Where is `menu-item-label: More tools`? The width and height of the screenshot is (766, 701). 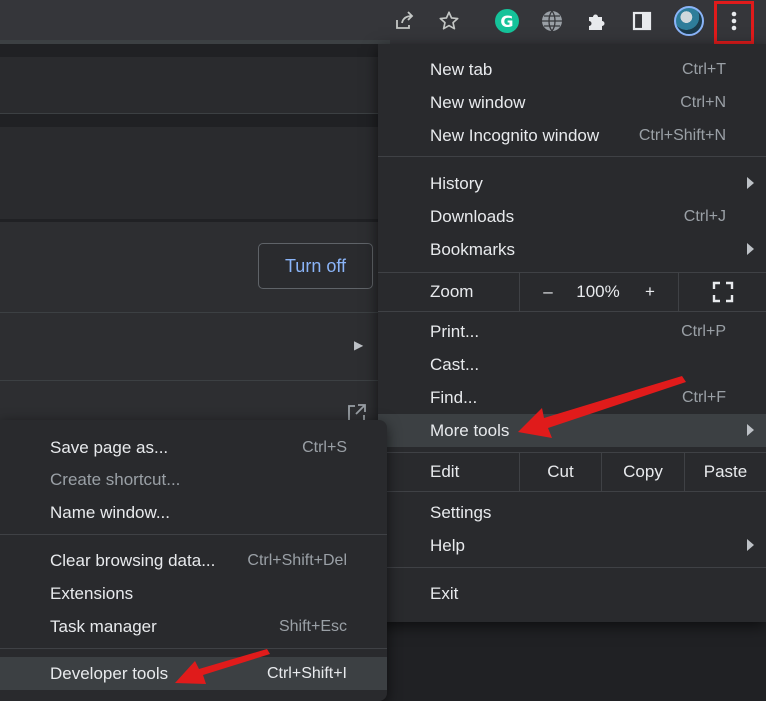
menu-item-label: More tools is located at coordinates (470, 430).